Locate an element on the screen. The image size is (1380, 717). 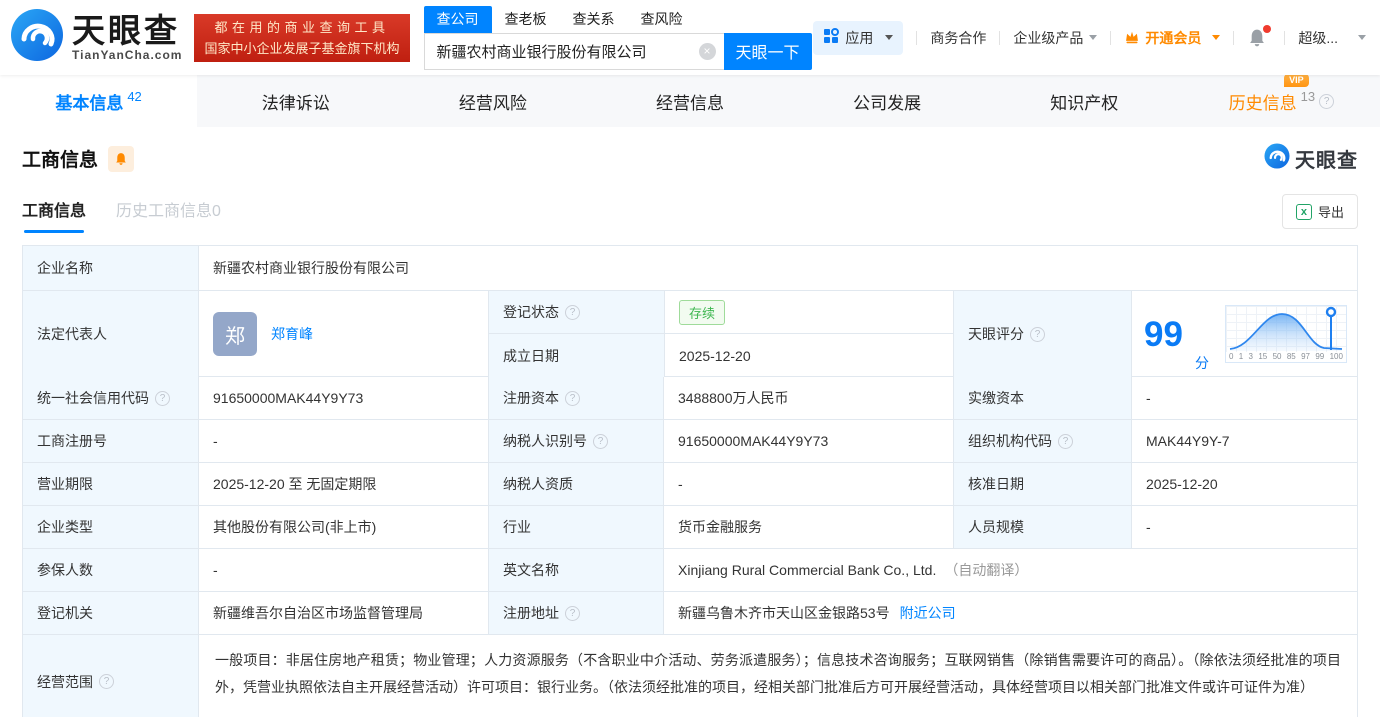
legal-rep-link: 郑育峰 is located at coordinates (292, 334).